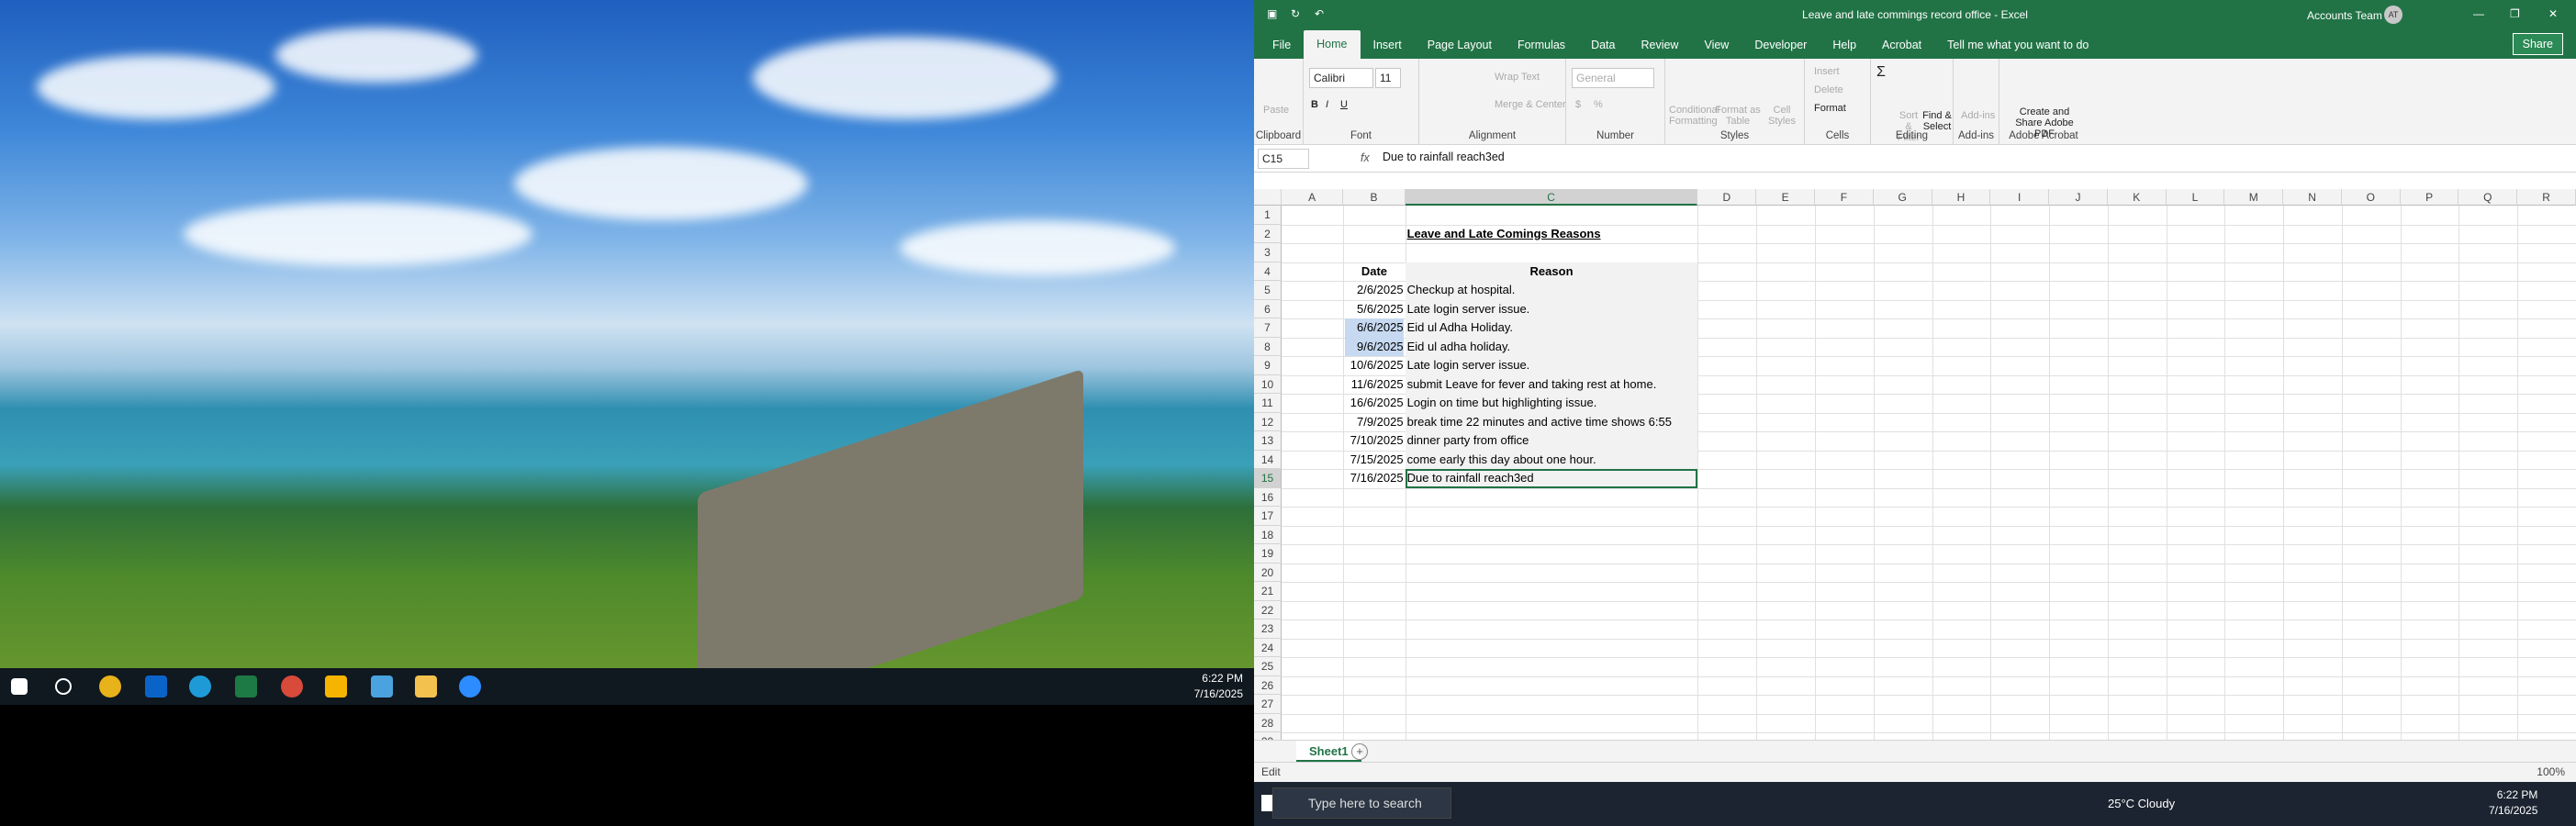 This screenshot has height=826, width=2576. What do you see at coordinates (1785, 197) in the screenshot?
I see `column-header: E` at bounding box center [1785, 197].